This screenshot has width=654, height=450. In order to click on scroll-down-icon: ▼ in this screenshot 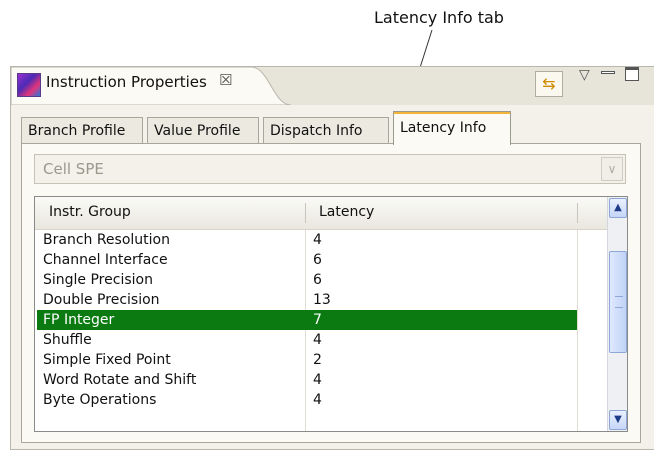, I will do `click(618, 420)`.